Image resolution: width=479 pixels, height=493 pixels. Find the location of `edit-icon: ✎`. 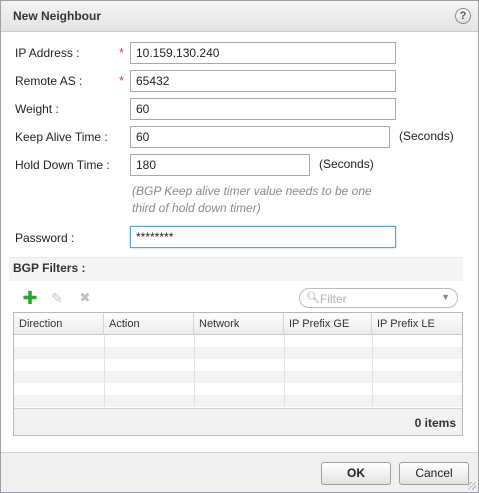

edit-icon: ✎ is located at coordinates (57, 298).